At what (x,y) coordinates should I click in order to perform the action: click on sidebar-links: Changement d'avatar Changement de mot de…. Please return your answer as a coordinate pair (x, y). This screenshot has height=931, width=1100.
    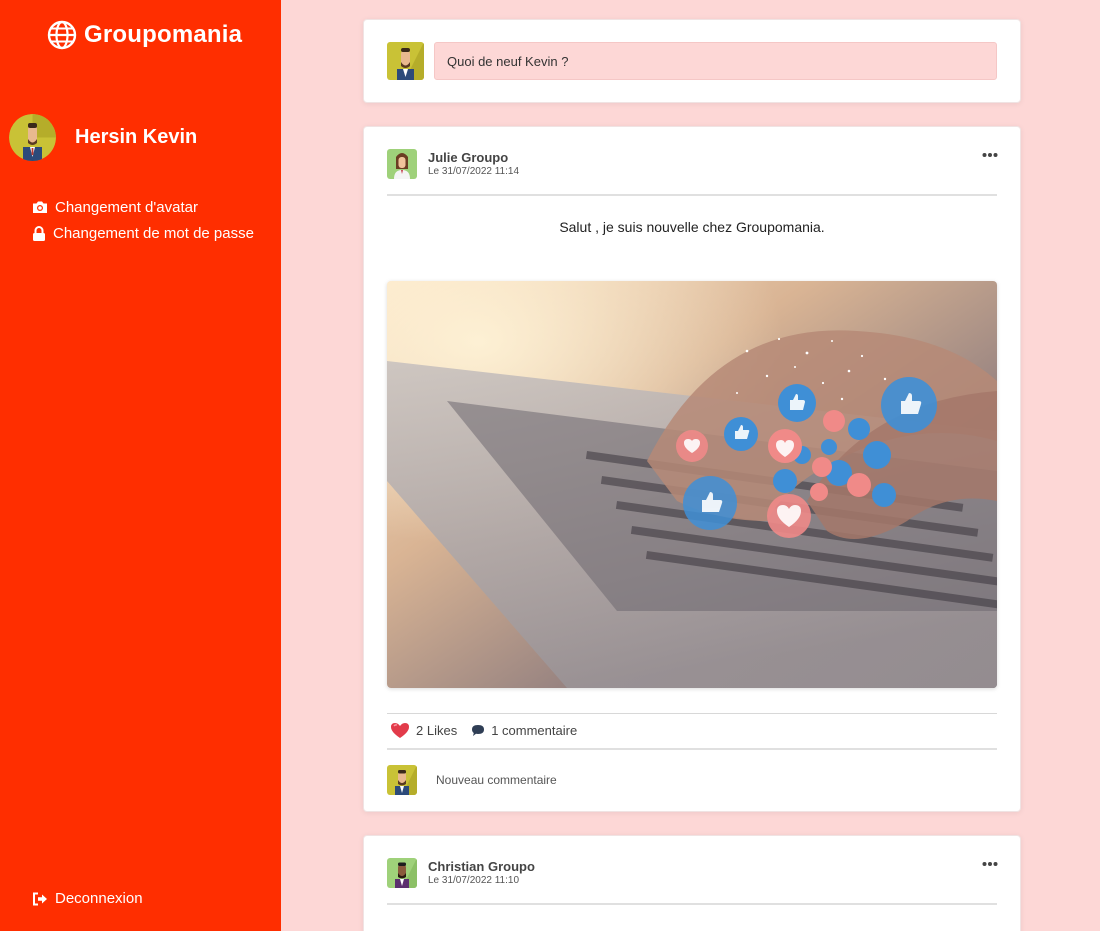
    Looking at the image, I should click on (143, 220).